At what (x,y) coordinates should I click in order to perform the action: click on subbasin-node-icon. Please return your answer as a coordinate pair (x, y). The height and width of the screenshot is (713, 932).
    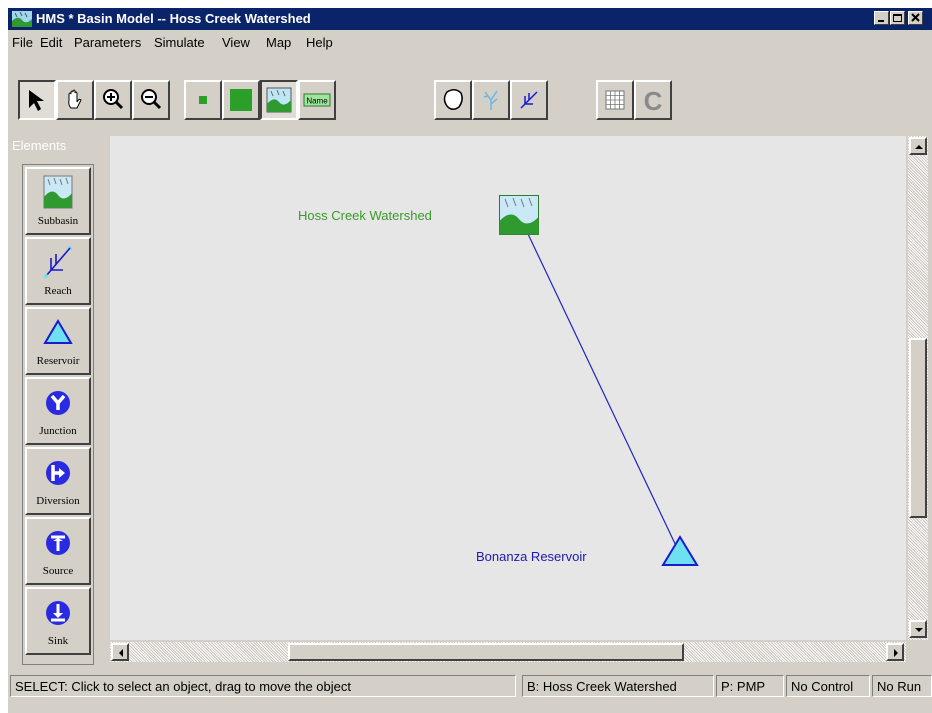
    Looking at the image, I should click on (519, 215).